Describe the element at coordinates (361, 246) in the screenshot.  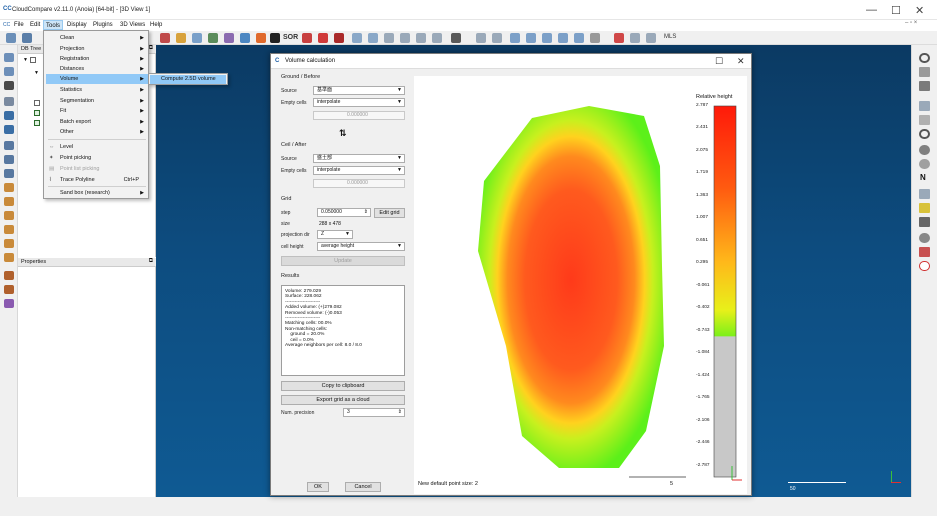
I see `cell-height-select: average height ▼` at that location.